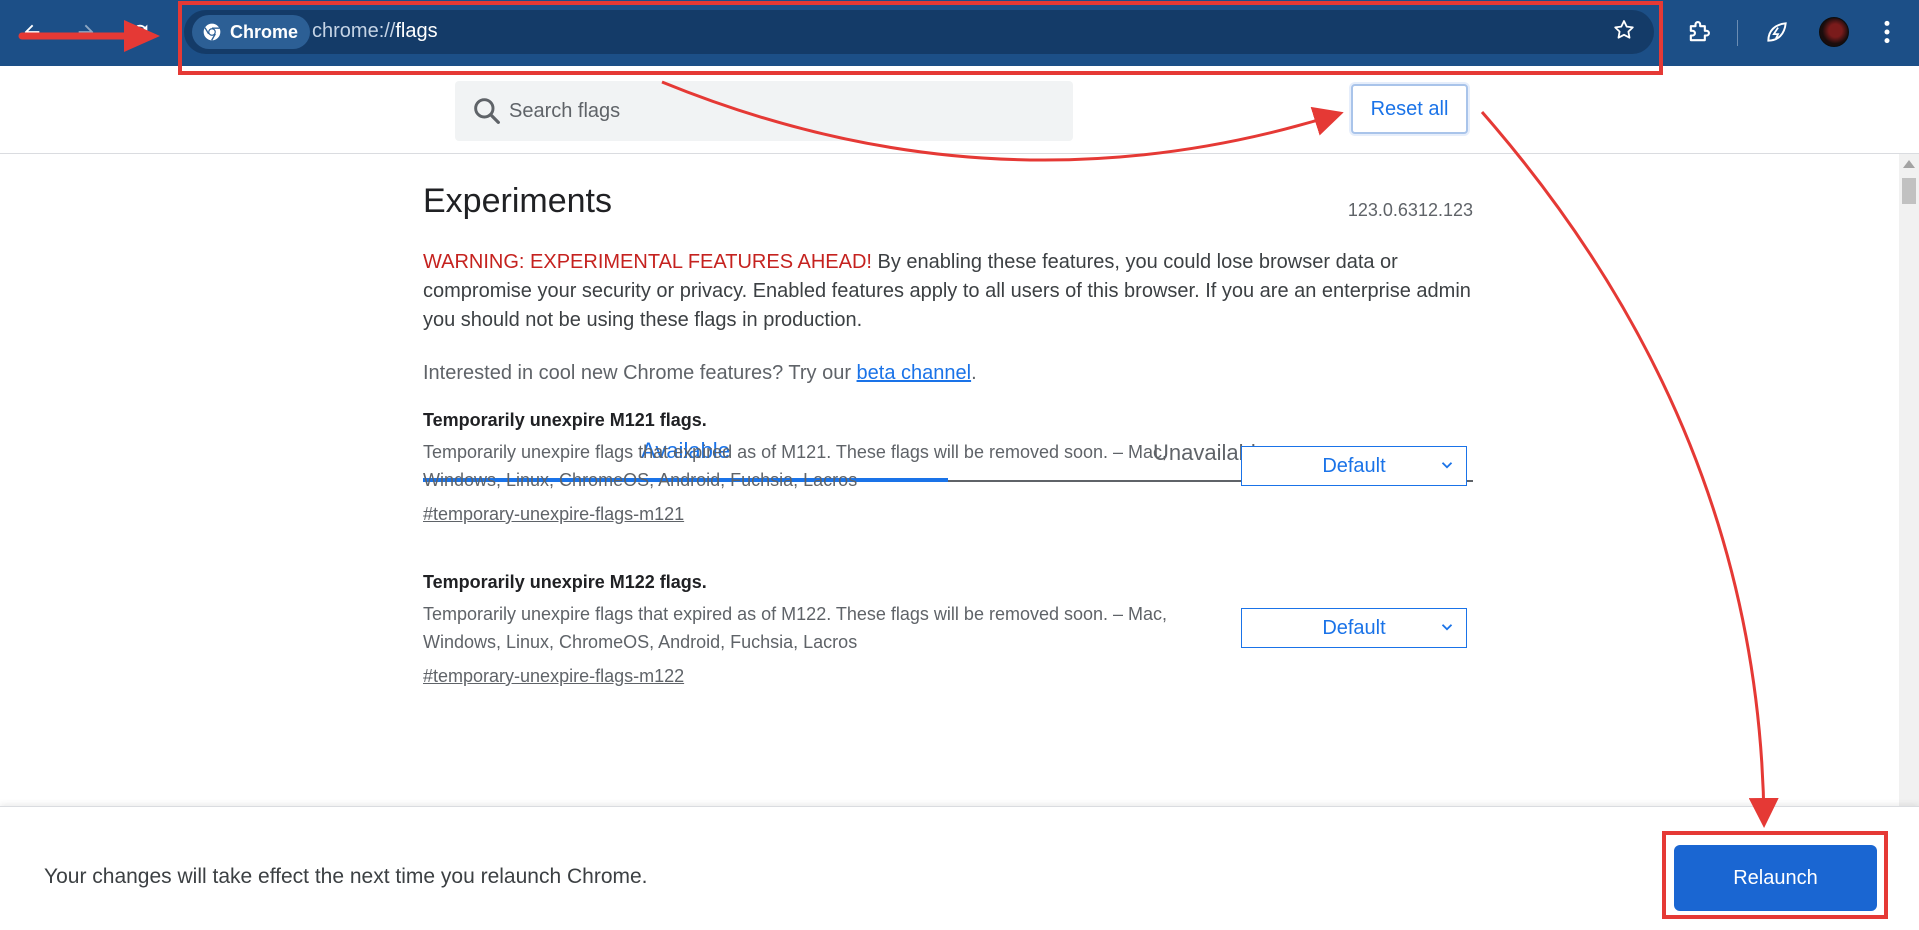 The image size is (1919, 930). I want to click on browser-toolbar: Chrome chrome://flags, so click(959, 33).